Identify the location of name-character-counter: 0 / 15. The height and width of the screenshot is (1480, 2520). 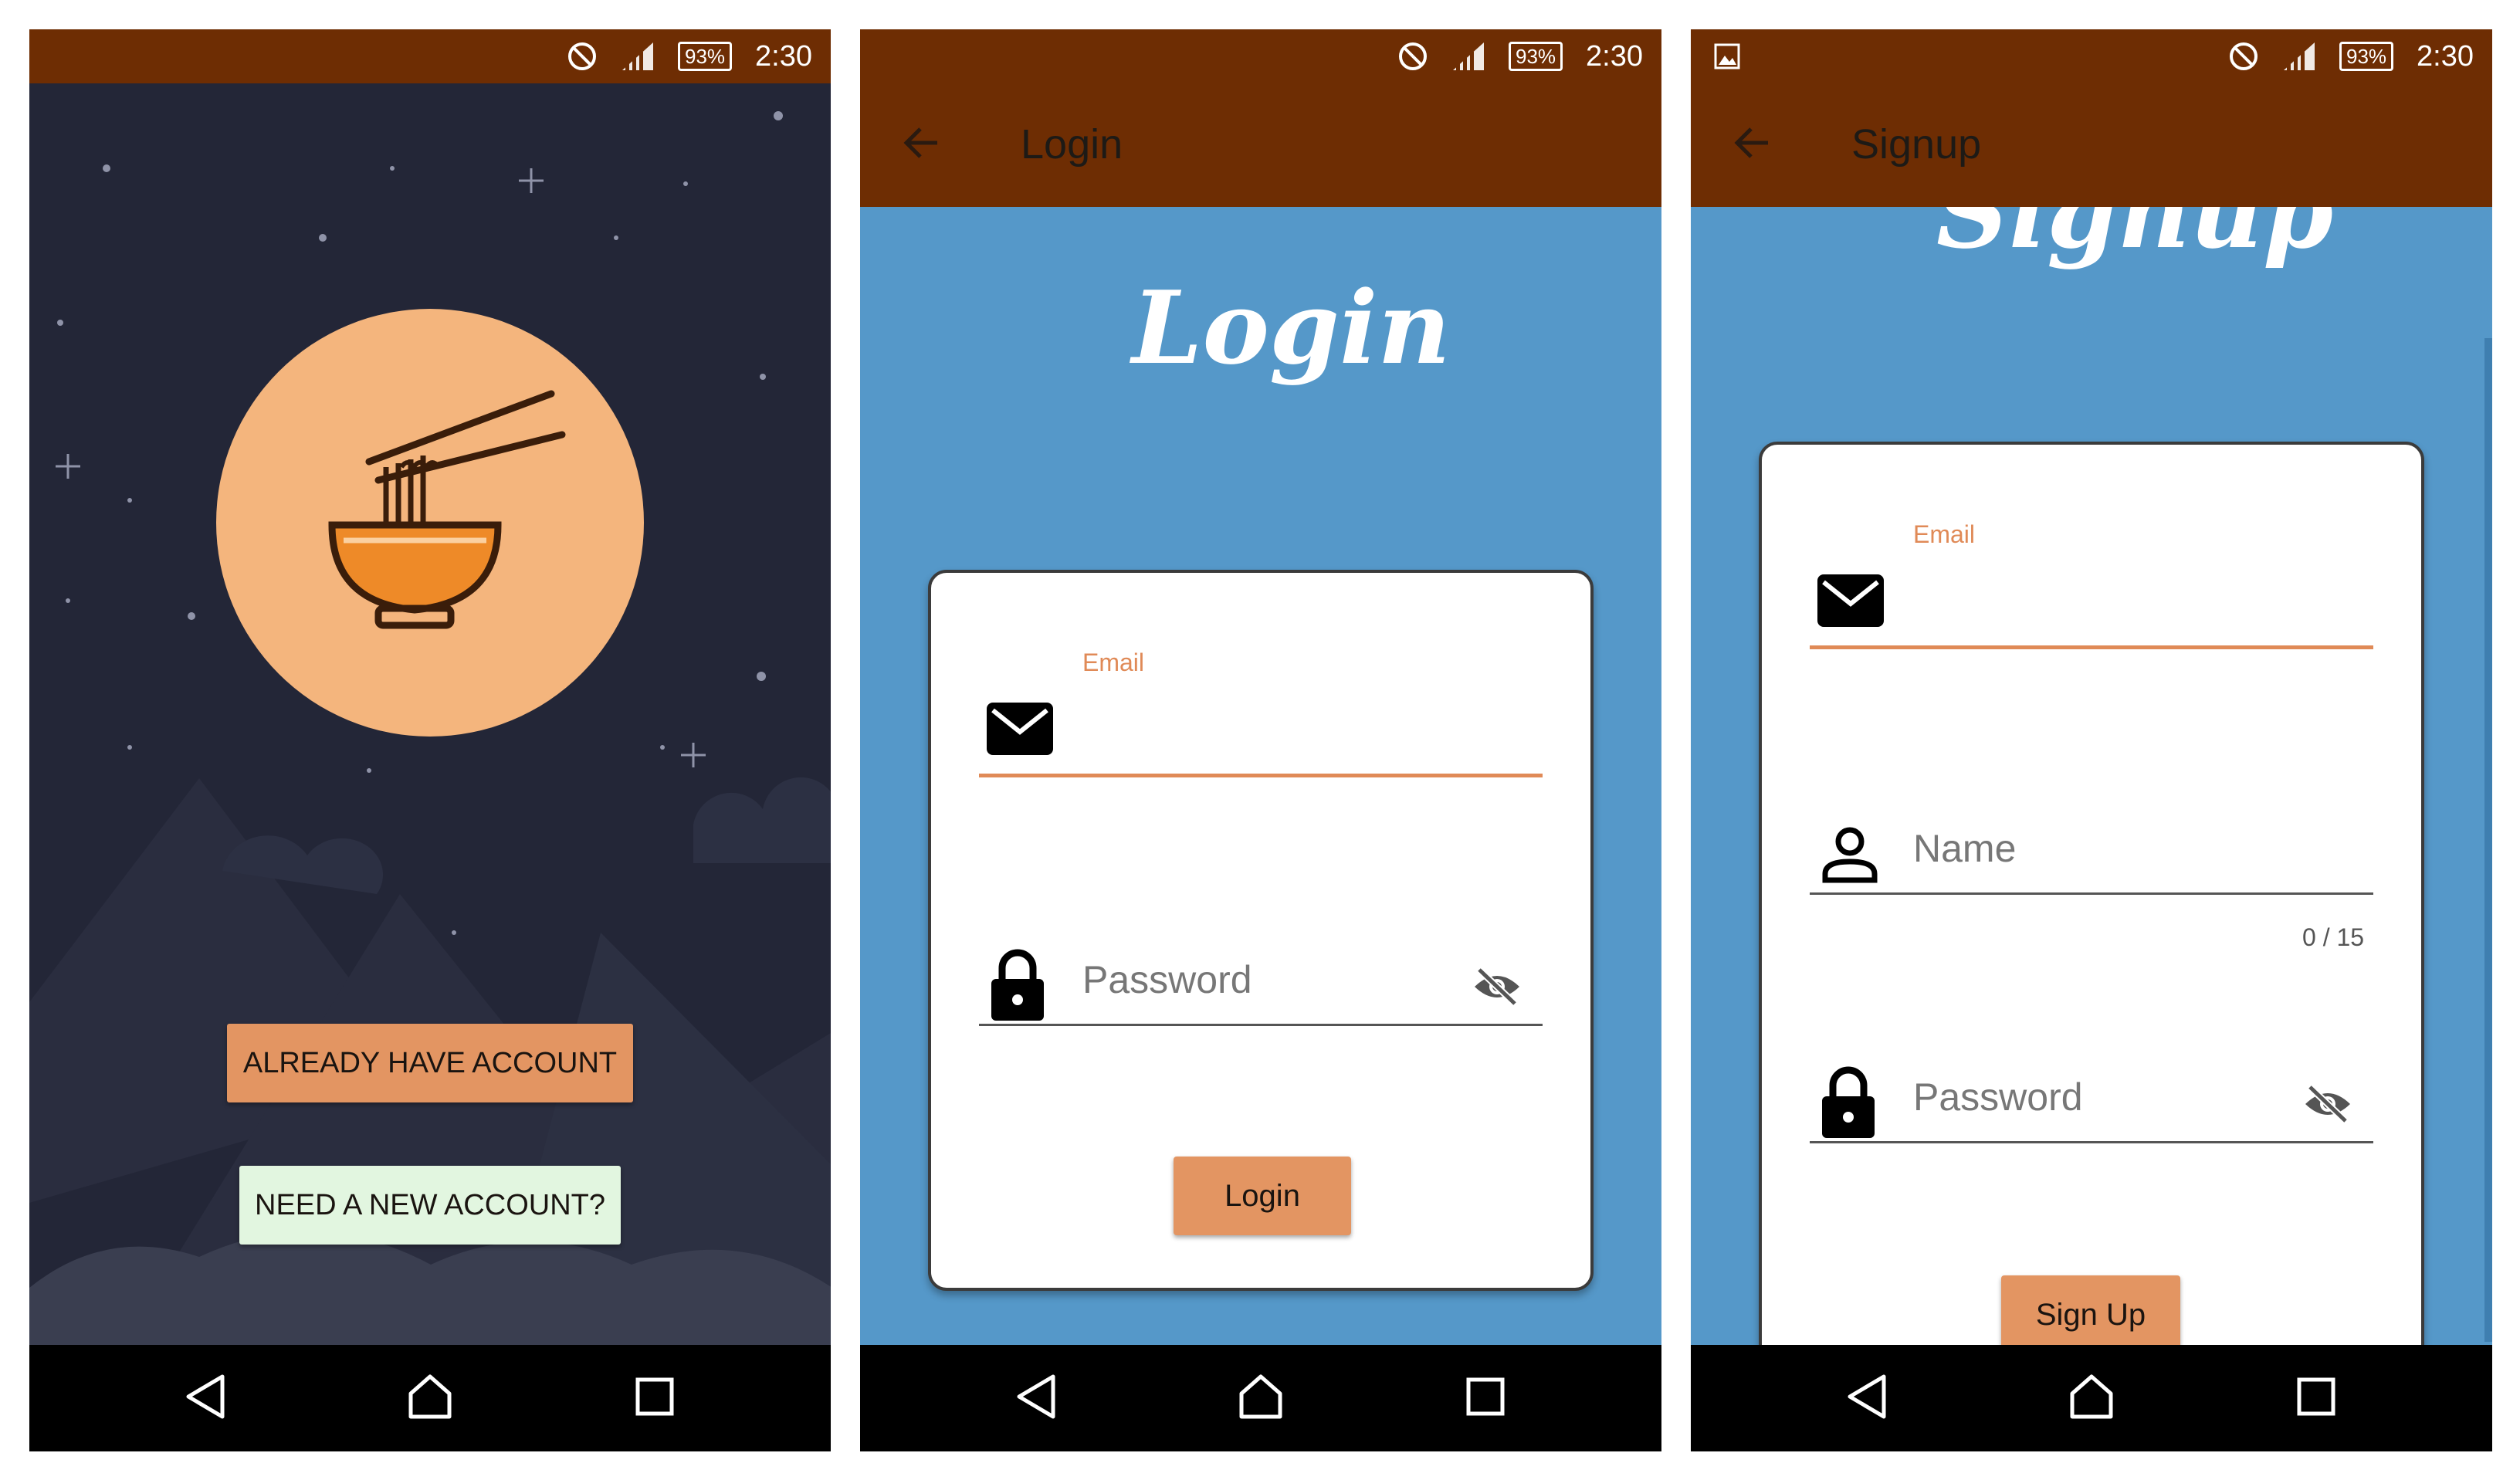
(2333, 937).